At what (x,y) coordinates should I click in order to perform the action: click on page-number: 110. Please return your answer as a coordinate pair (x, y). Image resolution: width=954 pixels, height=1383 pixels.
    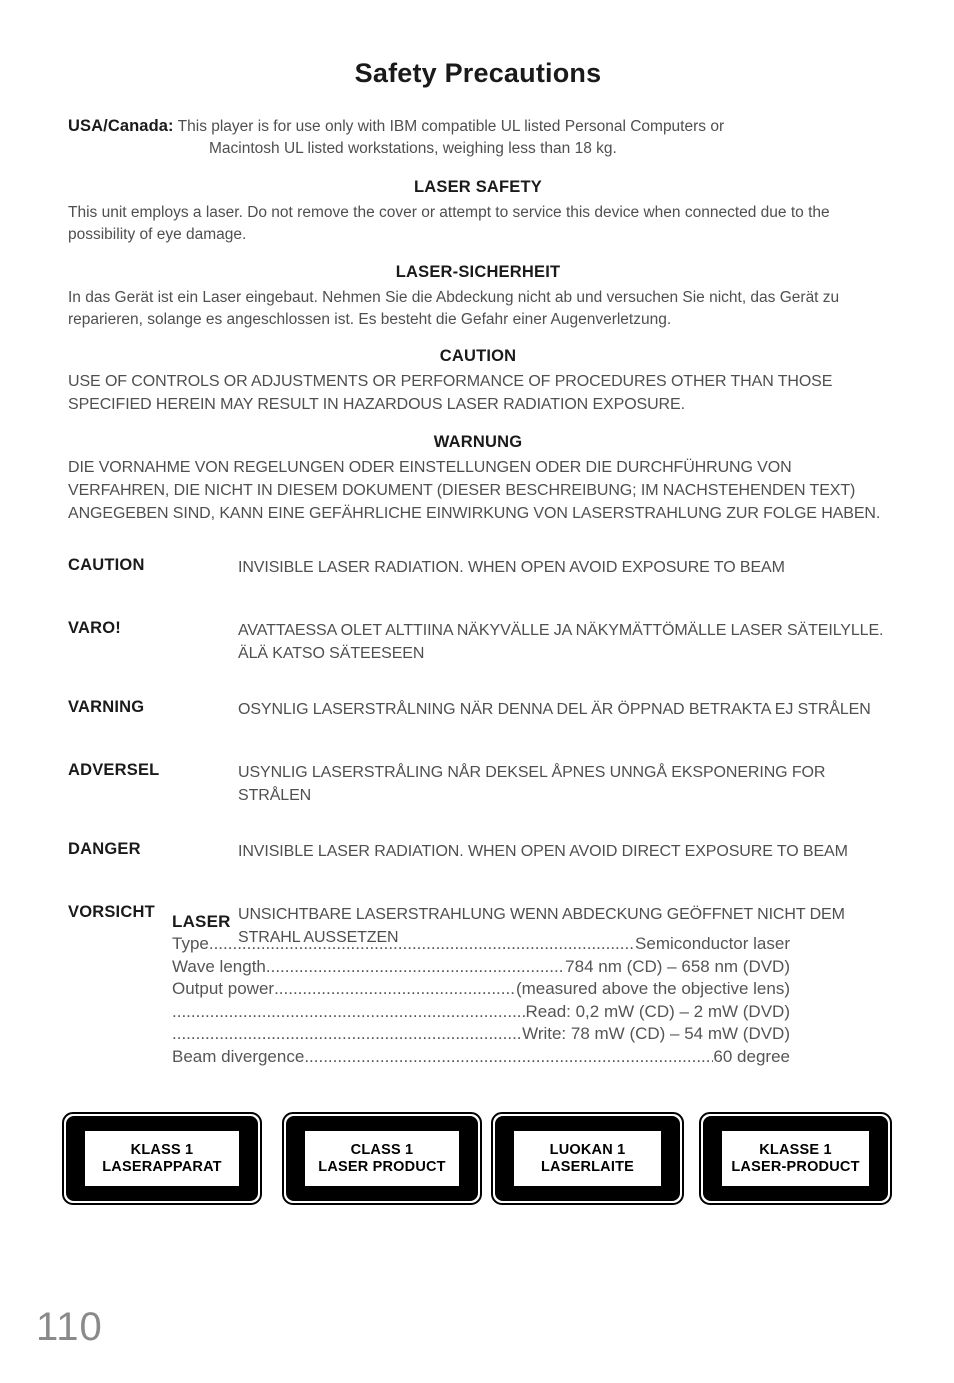
    Looking at the image, I should click on (69, 1327).